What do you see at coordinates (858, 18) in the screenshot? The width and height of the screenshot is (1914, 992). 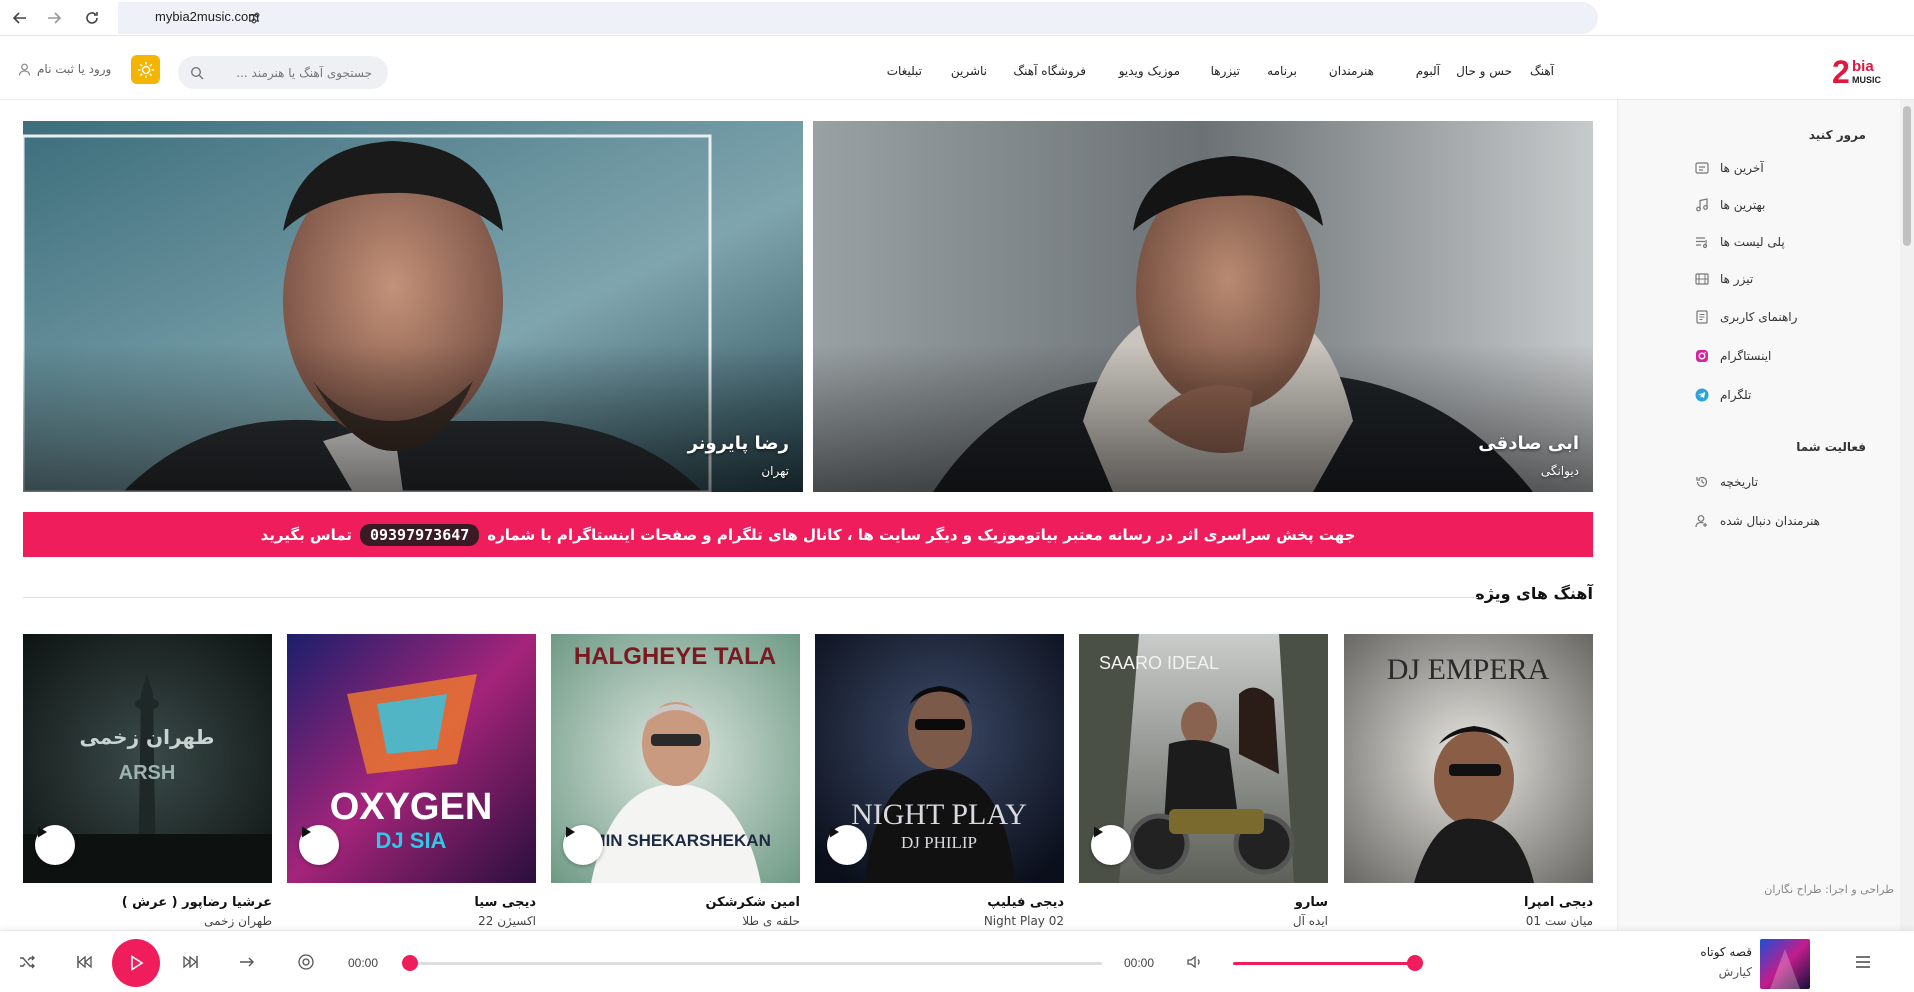 I see `address-bar` at bounding box center [858, 18].